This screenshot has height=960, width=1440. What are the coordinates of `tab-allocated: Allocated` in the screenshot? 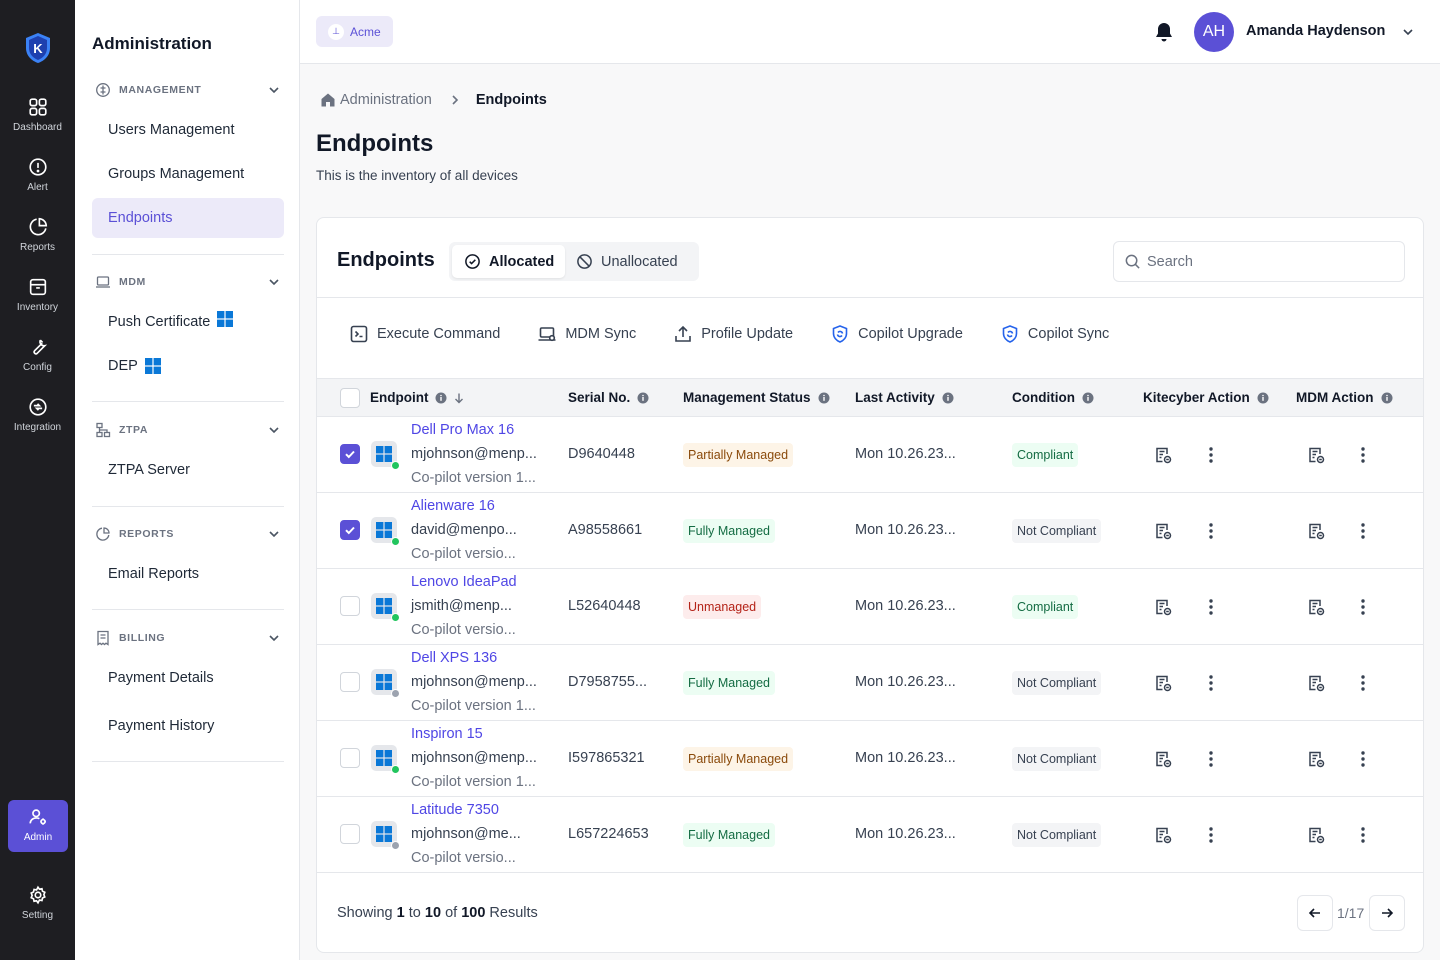 It's located at (508, 261).